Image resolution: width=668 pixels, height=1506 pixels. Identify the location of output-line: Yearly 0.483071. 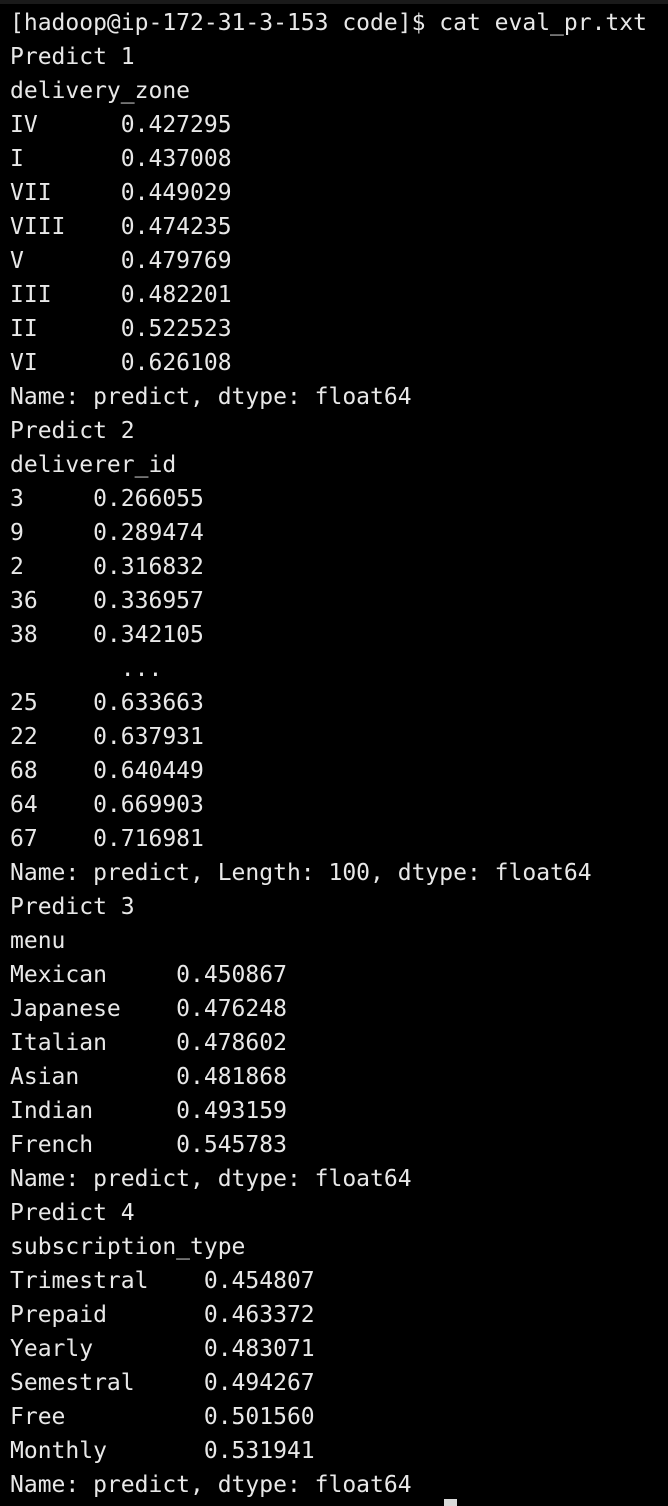
(162, 1349).